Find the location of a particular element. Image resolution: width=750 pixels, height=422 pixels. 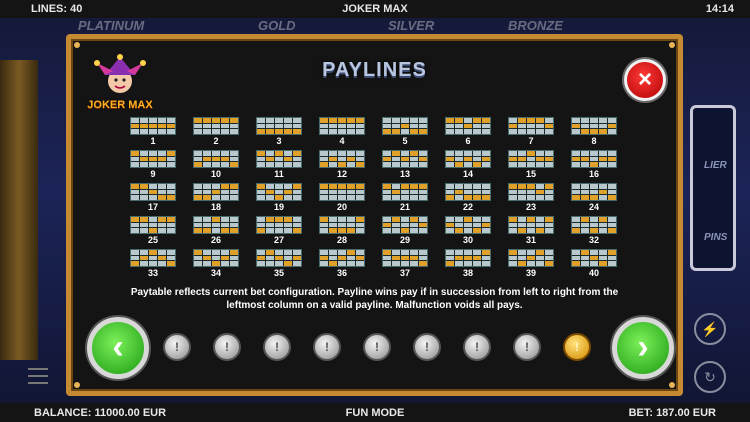

payline-number: 33 is located at coordinates (152, 273).